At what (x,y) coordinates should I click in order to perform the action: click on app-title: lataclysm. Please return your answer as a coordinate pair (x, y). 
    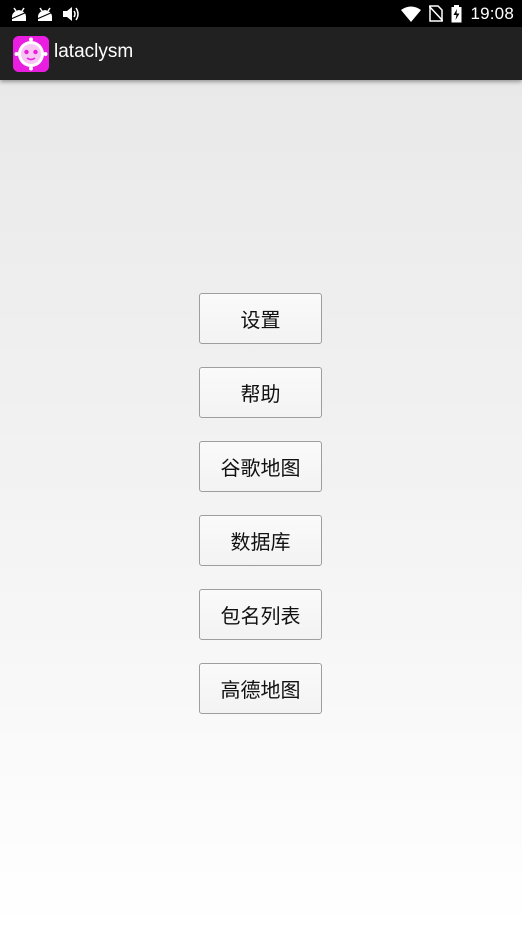
    Looking at the image, I should click on (94, 51).